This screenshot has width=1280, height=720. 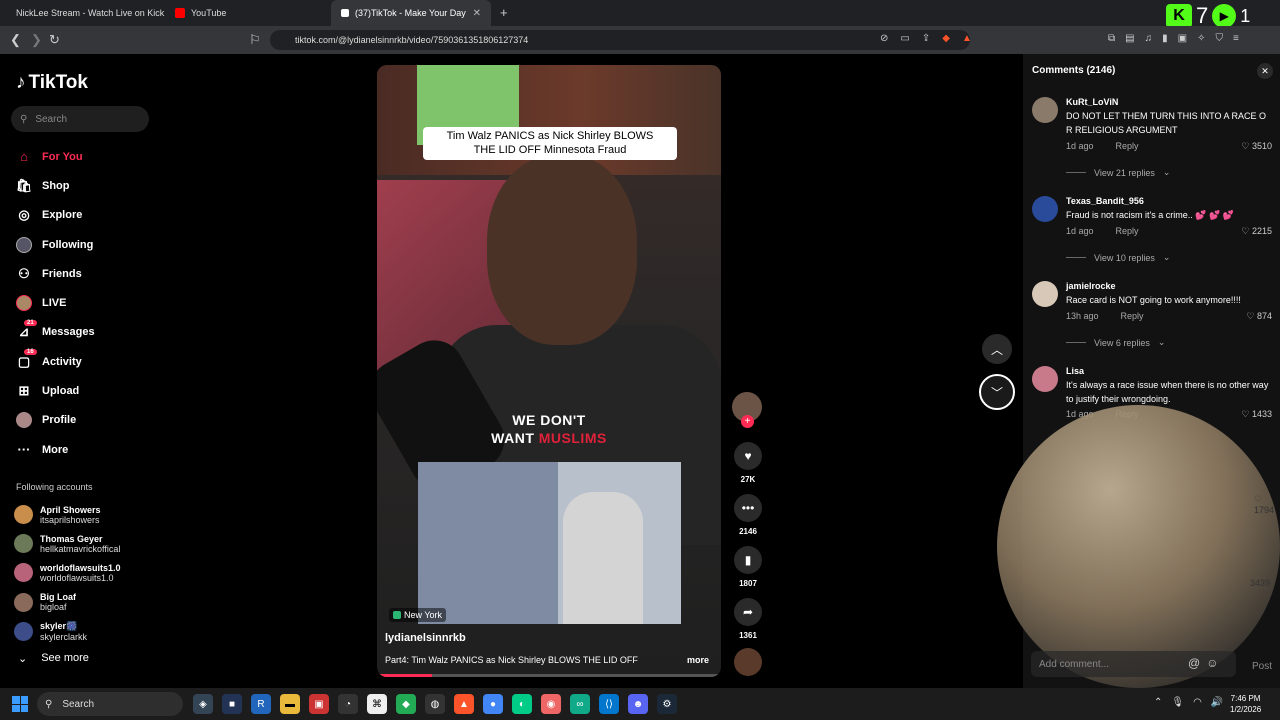 What do you see at coordinates (1236, 38) in the screenshot?
I see `menu-icon: ≡` at bounding box center [1236, 38].